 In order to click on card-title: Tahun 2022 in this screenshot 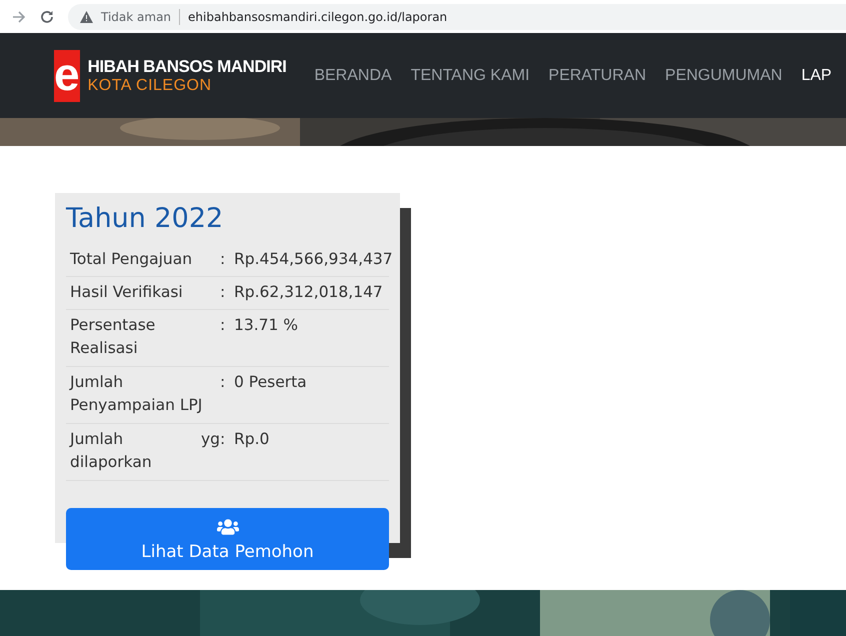, I will do `click(145, 218)`.